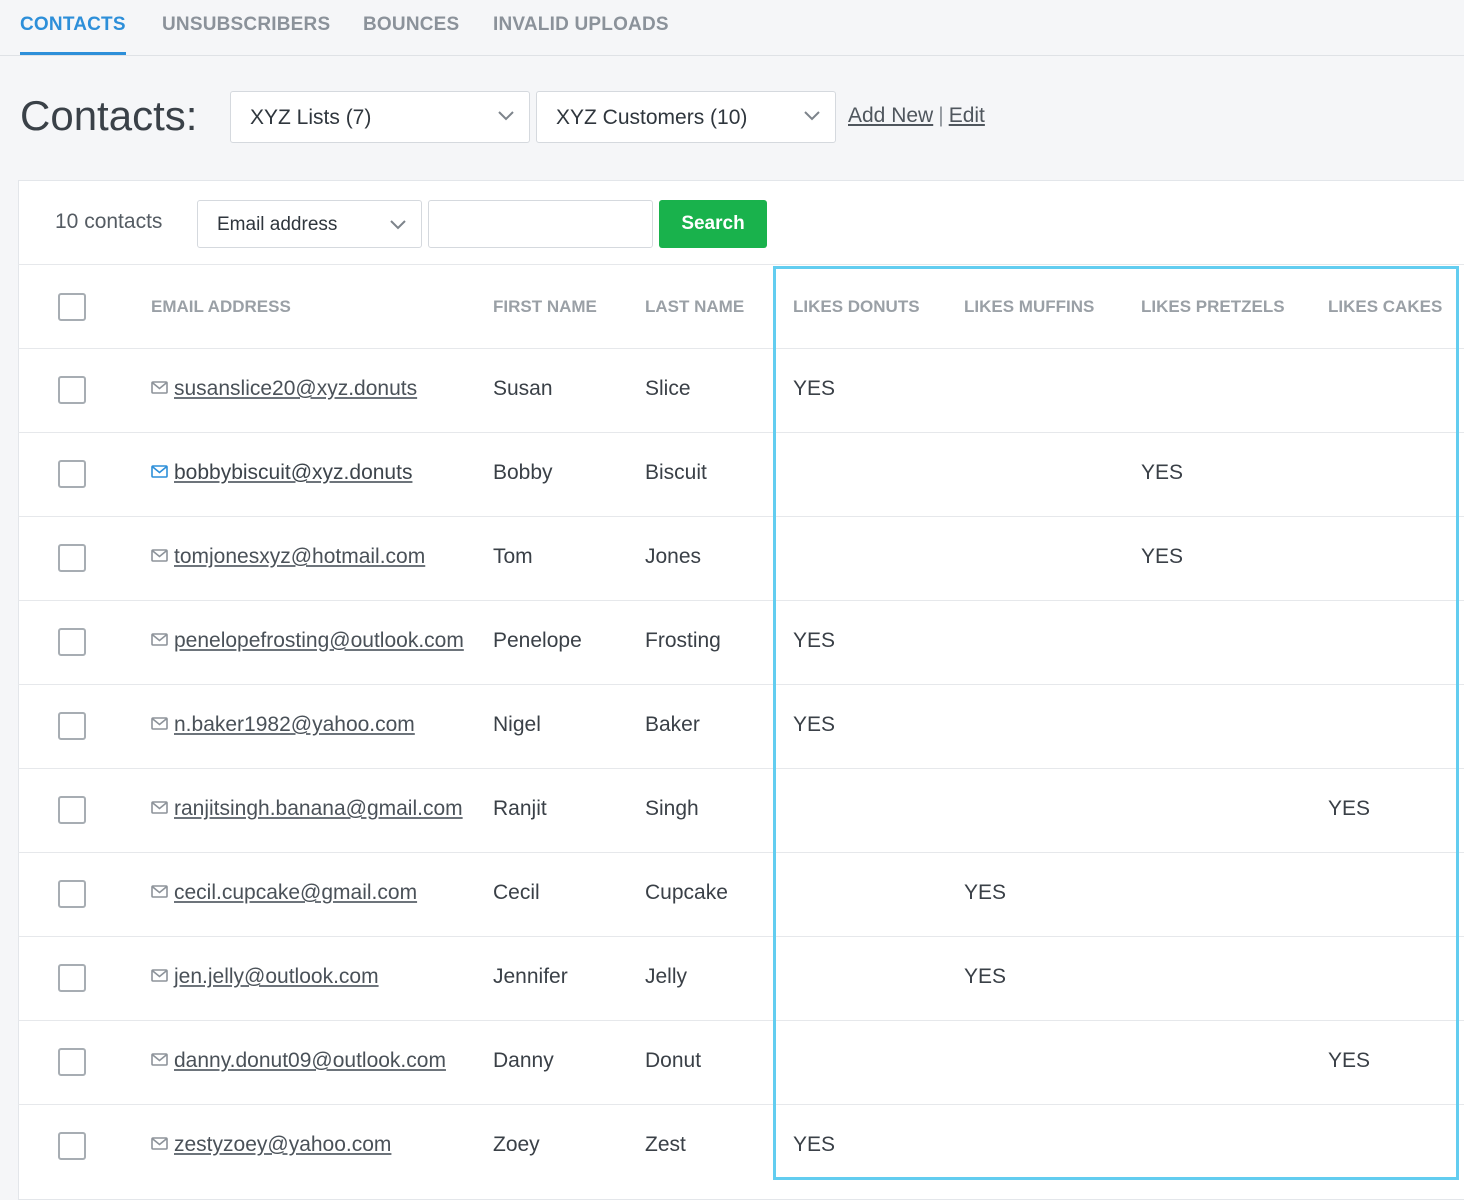  I want to click on email-link: danny.donut09@outlook.com, so click(298, 1061).